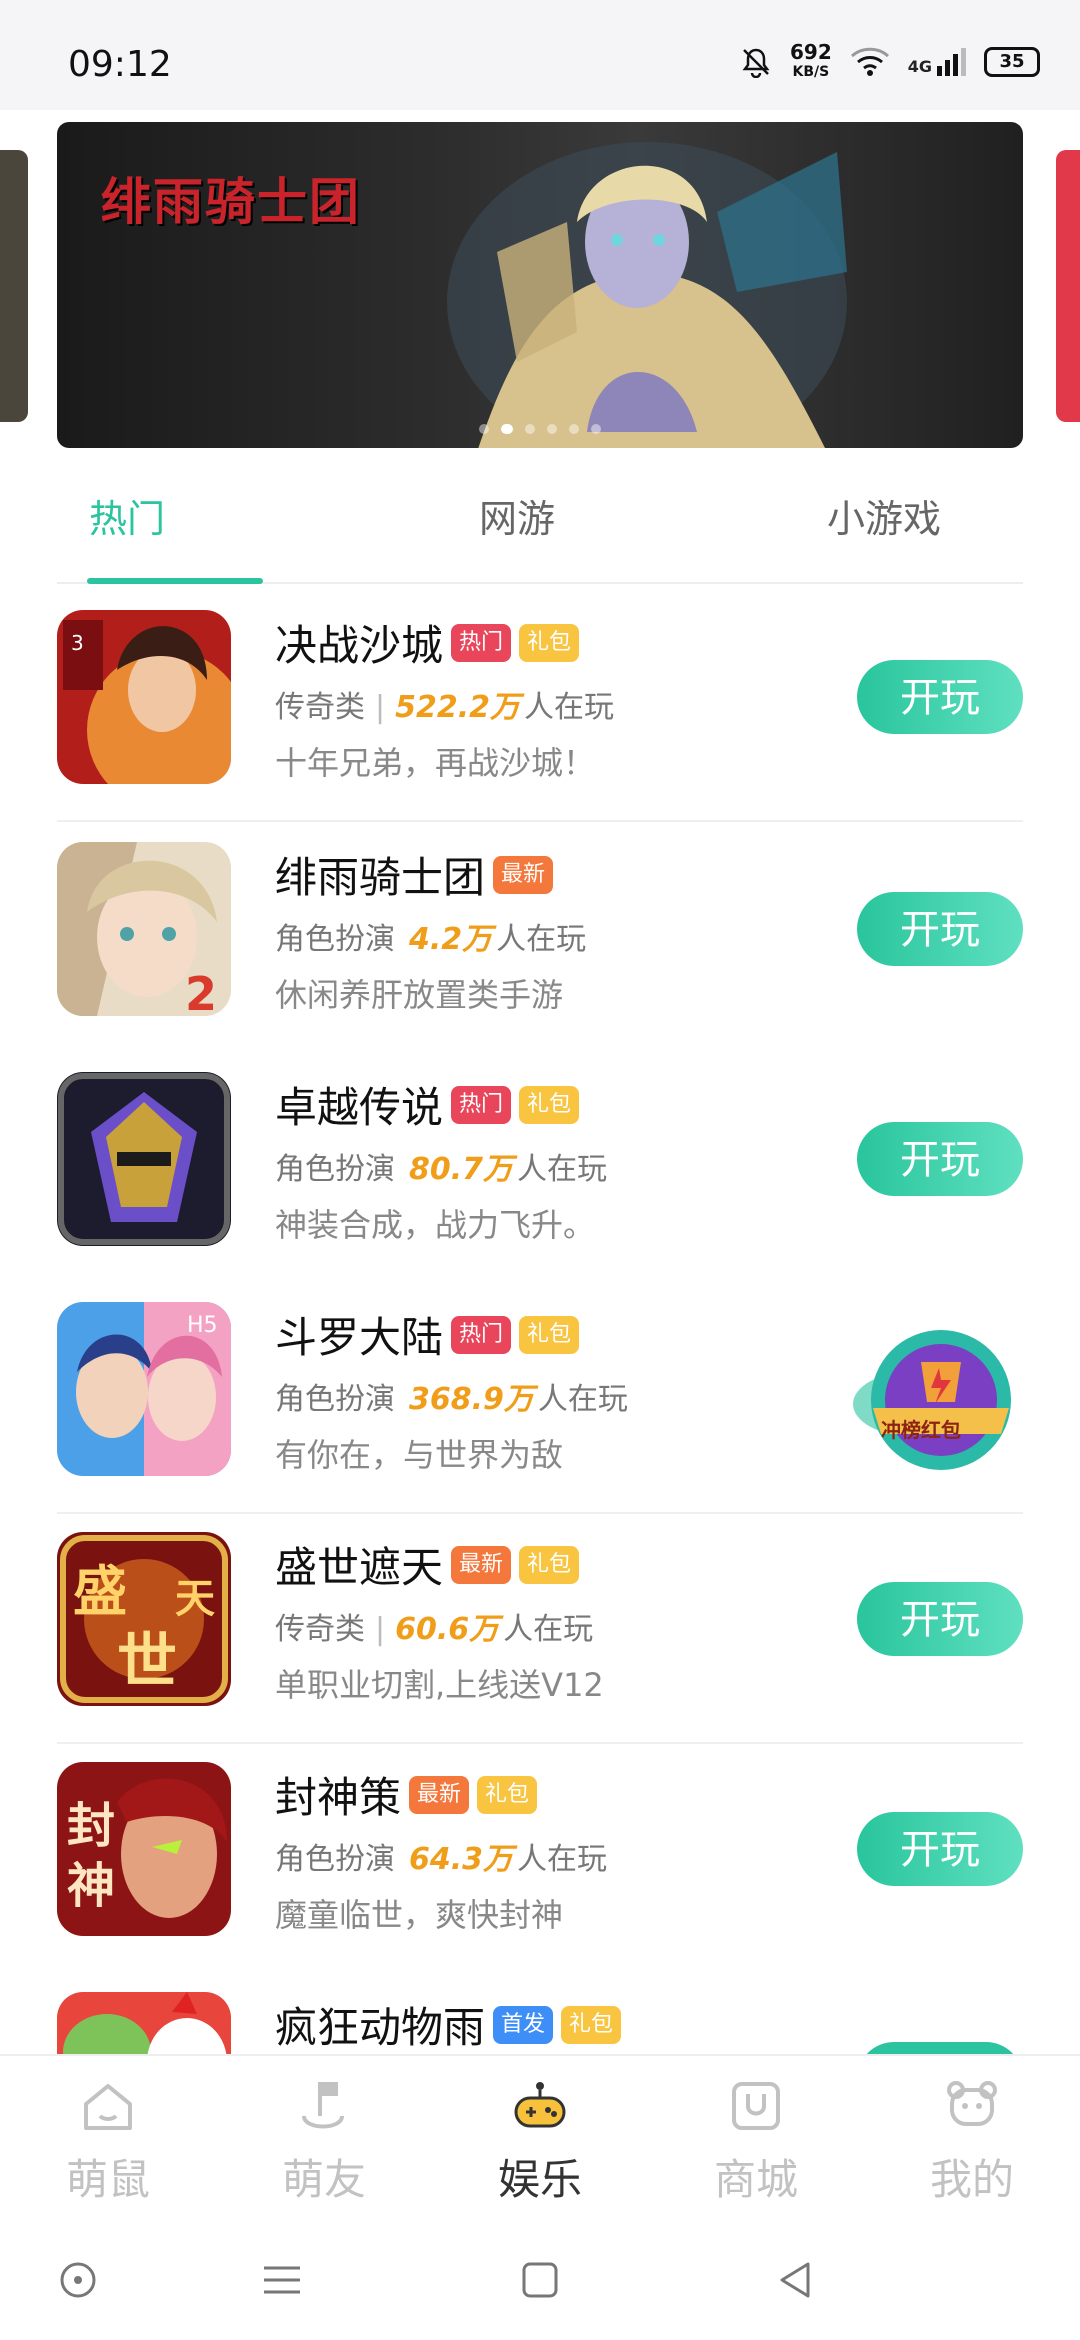 The image size is (1080, 2340). Describe the element at coordinates (461, 1859) in the screenshot. I see `player-count: 64.3万` at that location.